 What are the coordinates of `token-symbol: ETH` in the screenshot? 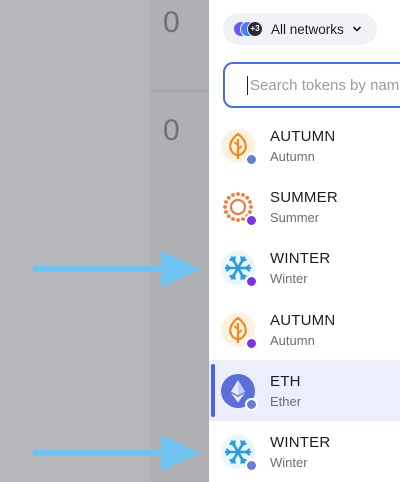 It's located at (285, 381).